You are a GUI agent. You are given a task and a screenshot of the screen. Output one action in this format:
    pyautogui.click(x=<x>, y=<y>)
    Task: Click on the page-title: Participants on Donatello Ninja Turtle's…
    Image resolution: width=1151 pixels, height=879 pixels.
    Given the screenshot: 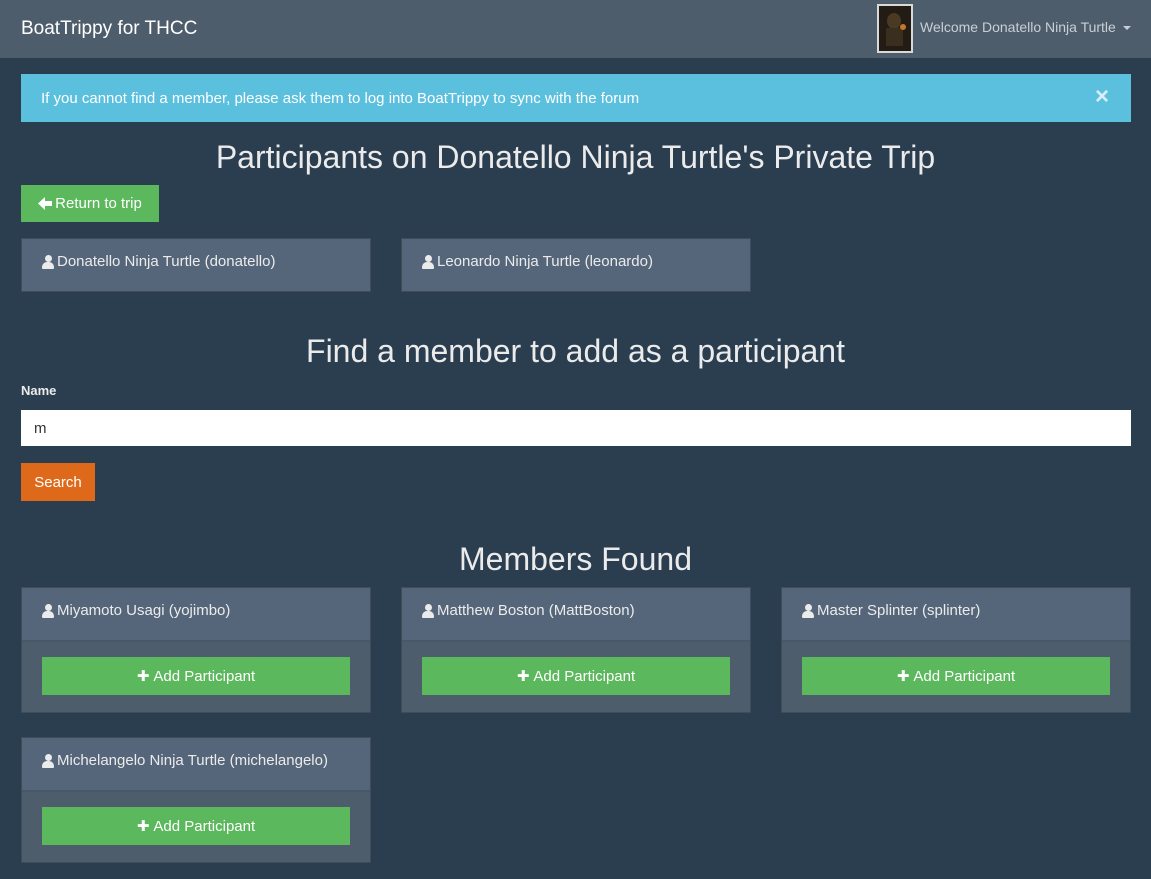 What is the action you would take?
    pyautogui.click(x=575, y=157)
    